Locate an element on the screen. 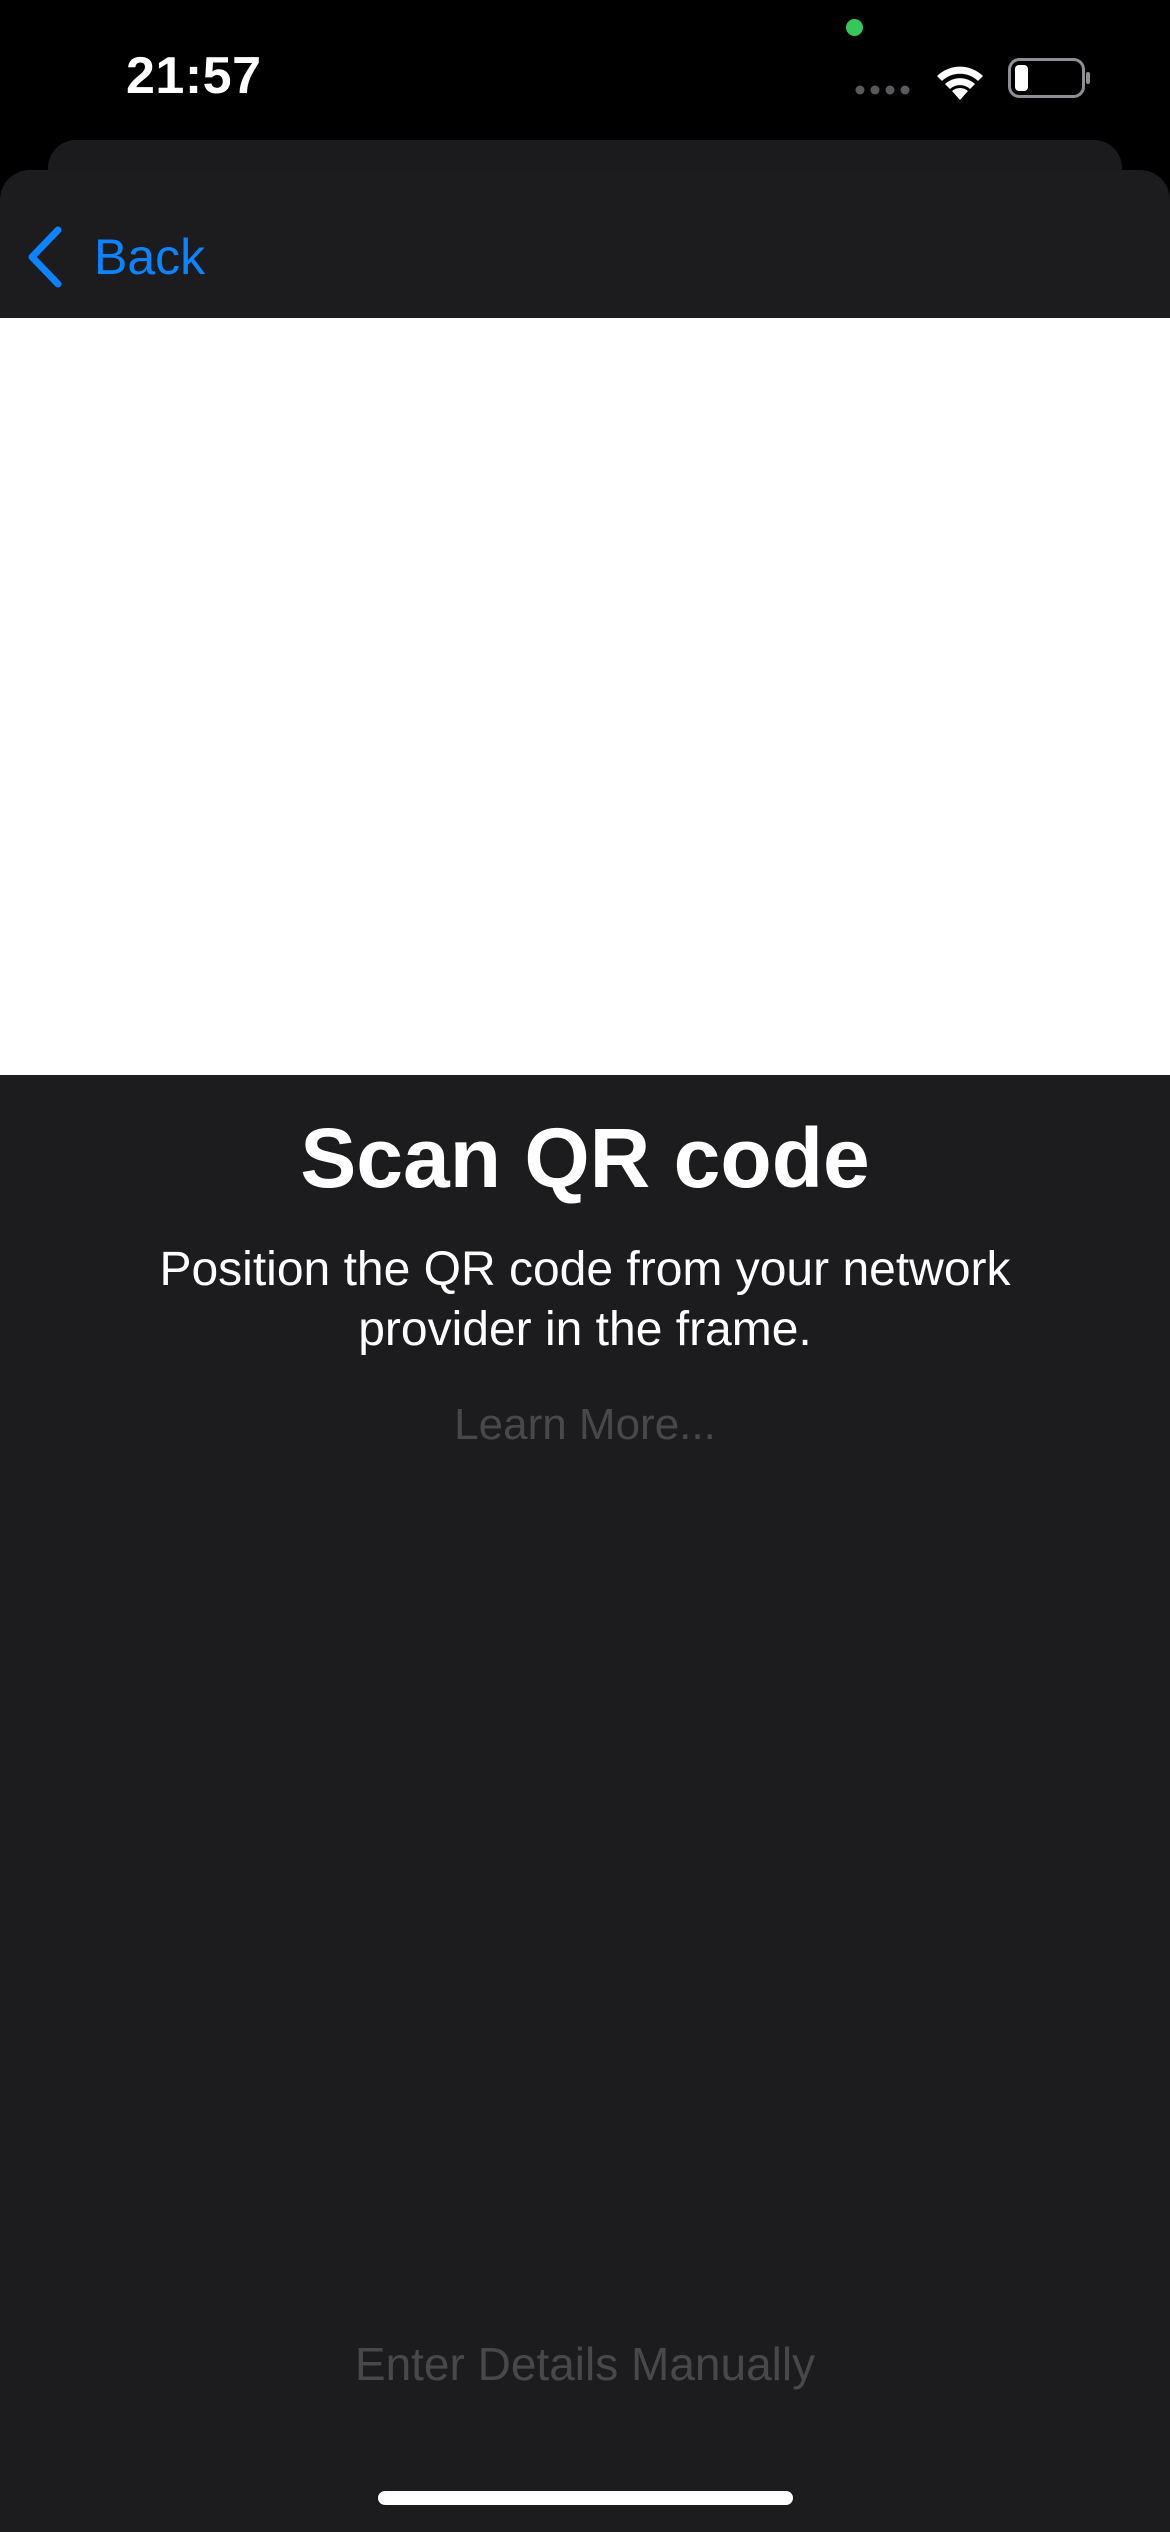 Image resolution: width=1170 pixels, height=2532 pixels. status-time: 21:57 is located at coordinates (194, 76).